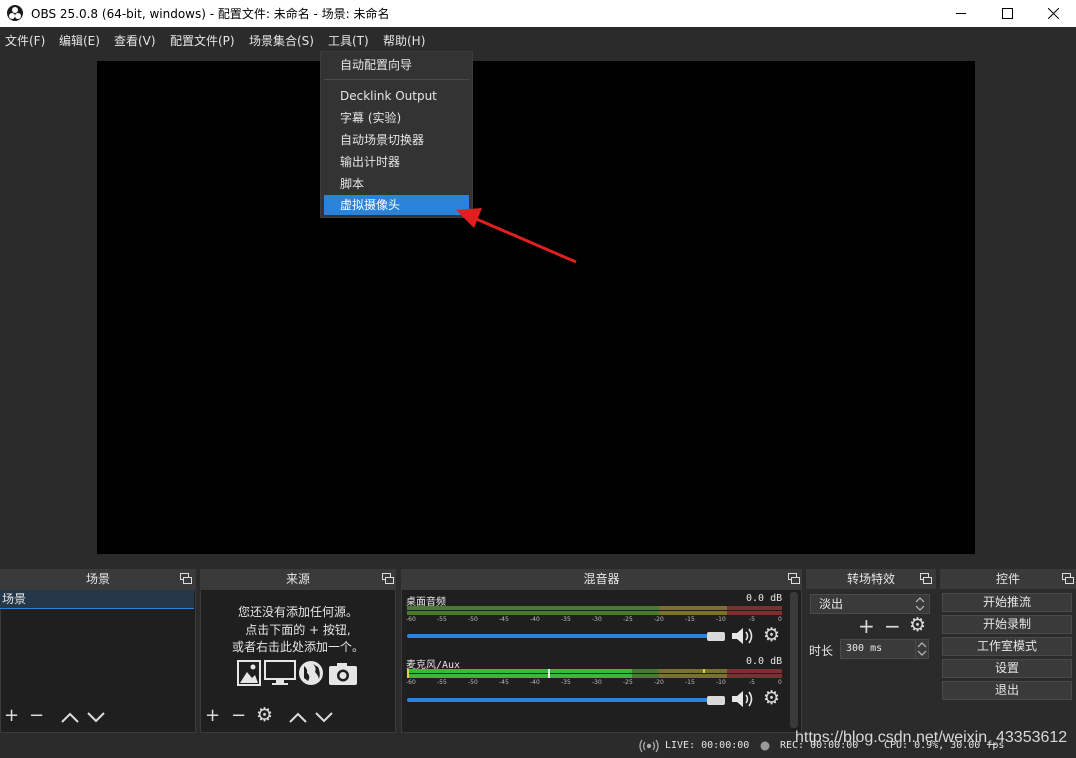 The height and width of the screenshot is (758, 1076). I want to click on duration-spinner-icon, so click(922, 649).